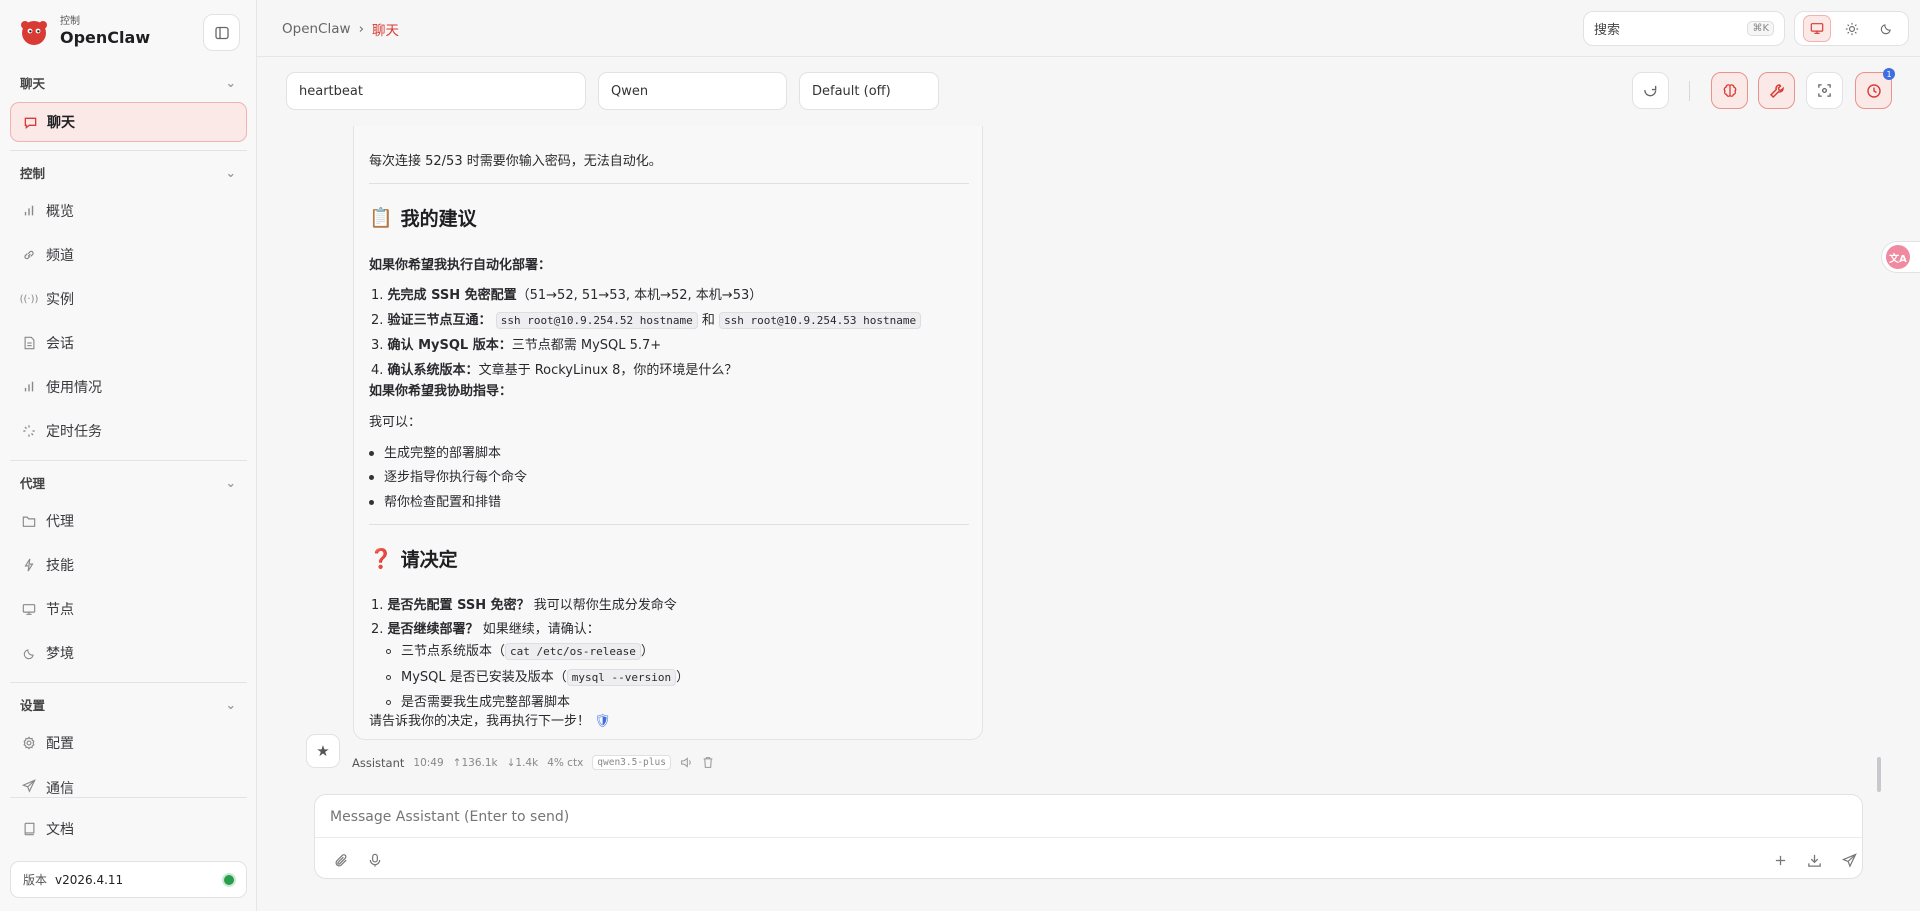  I want to click on theme-dark-button, so click(1887, 28).